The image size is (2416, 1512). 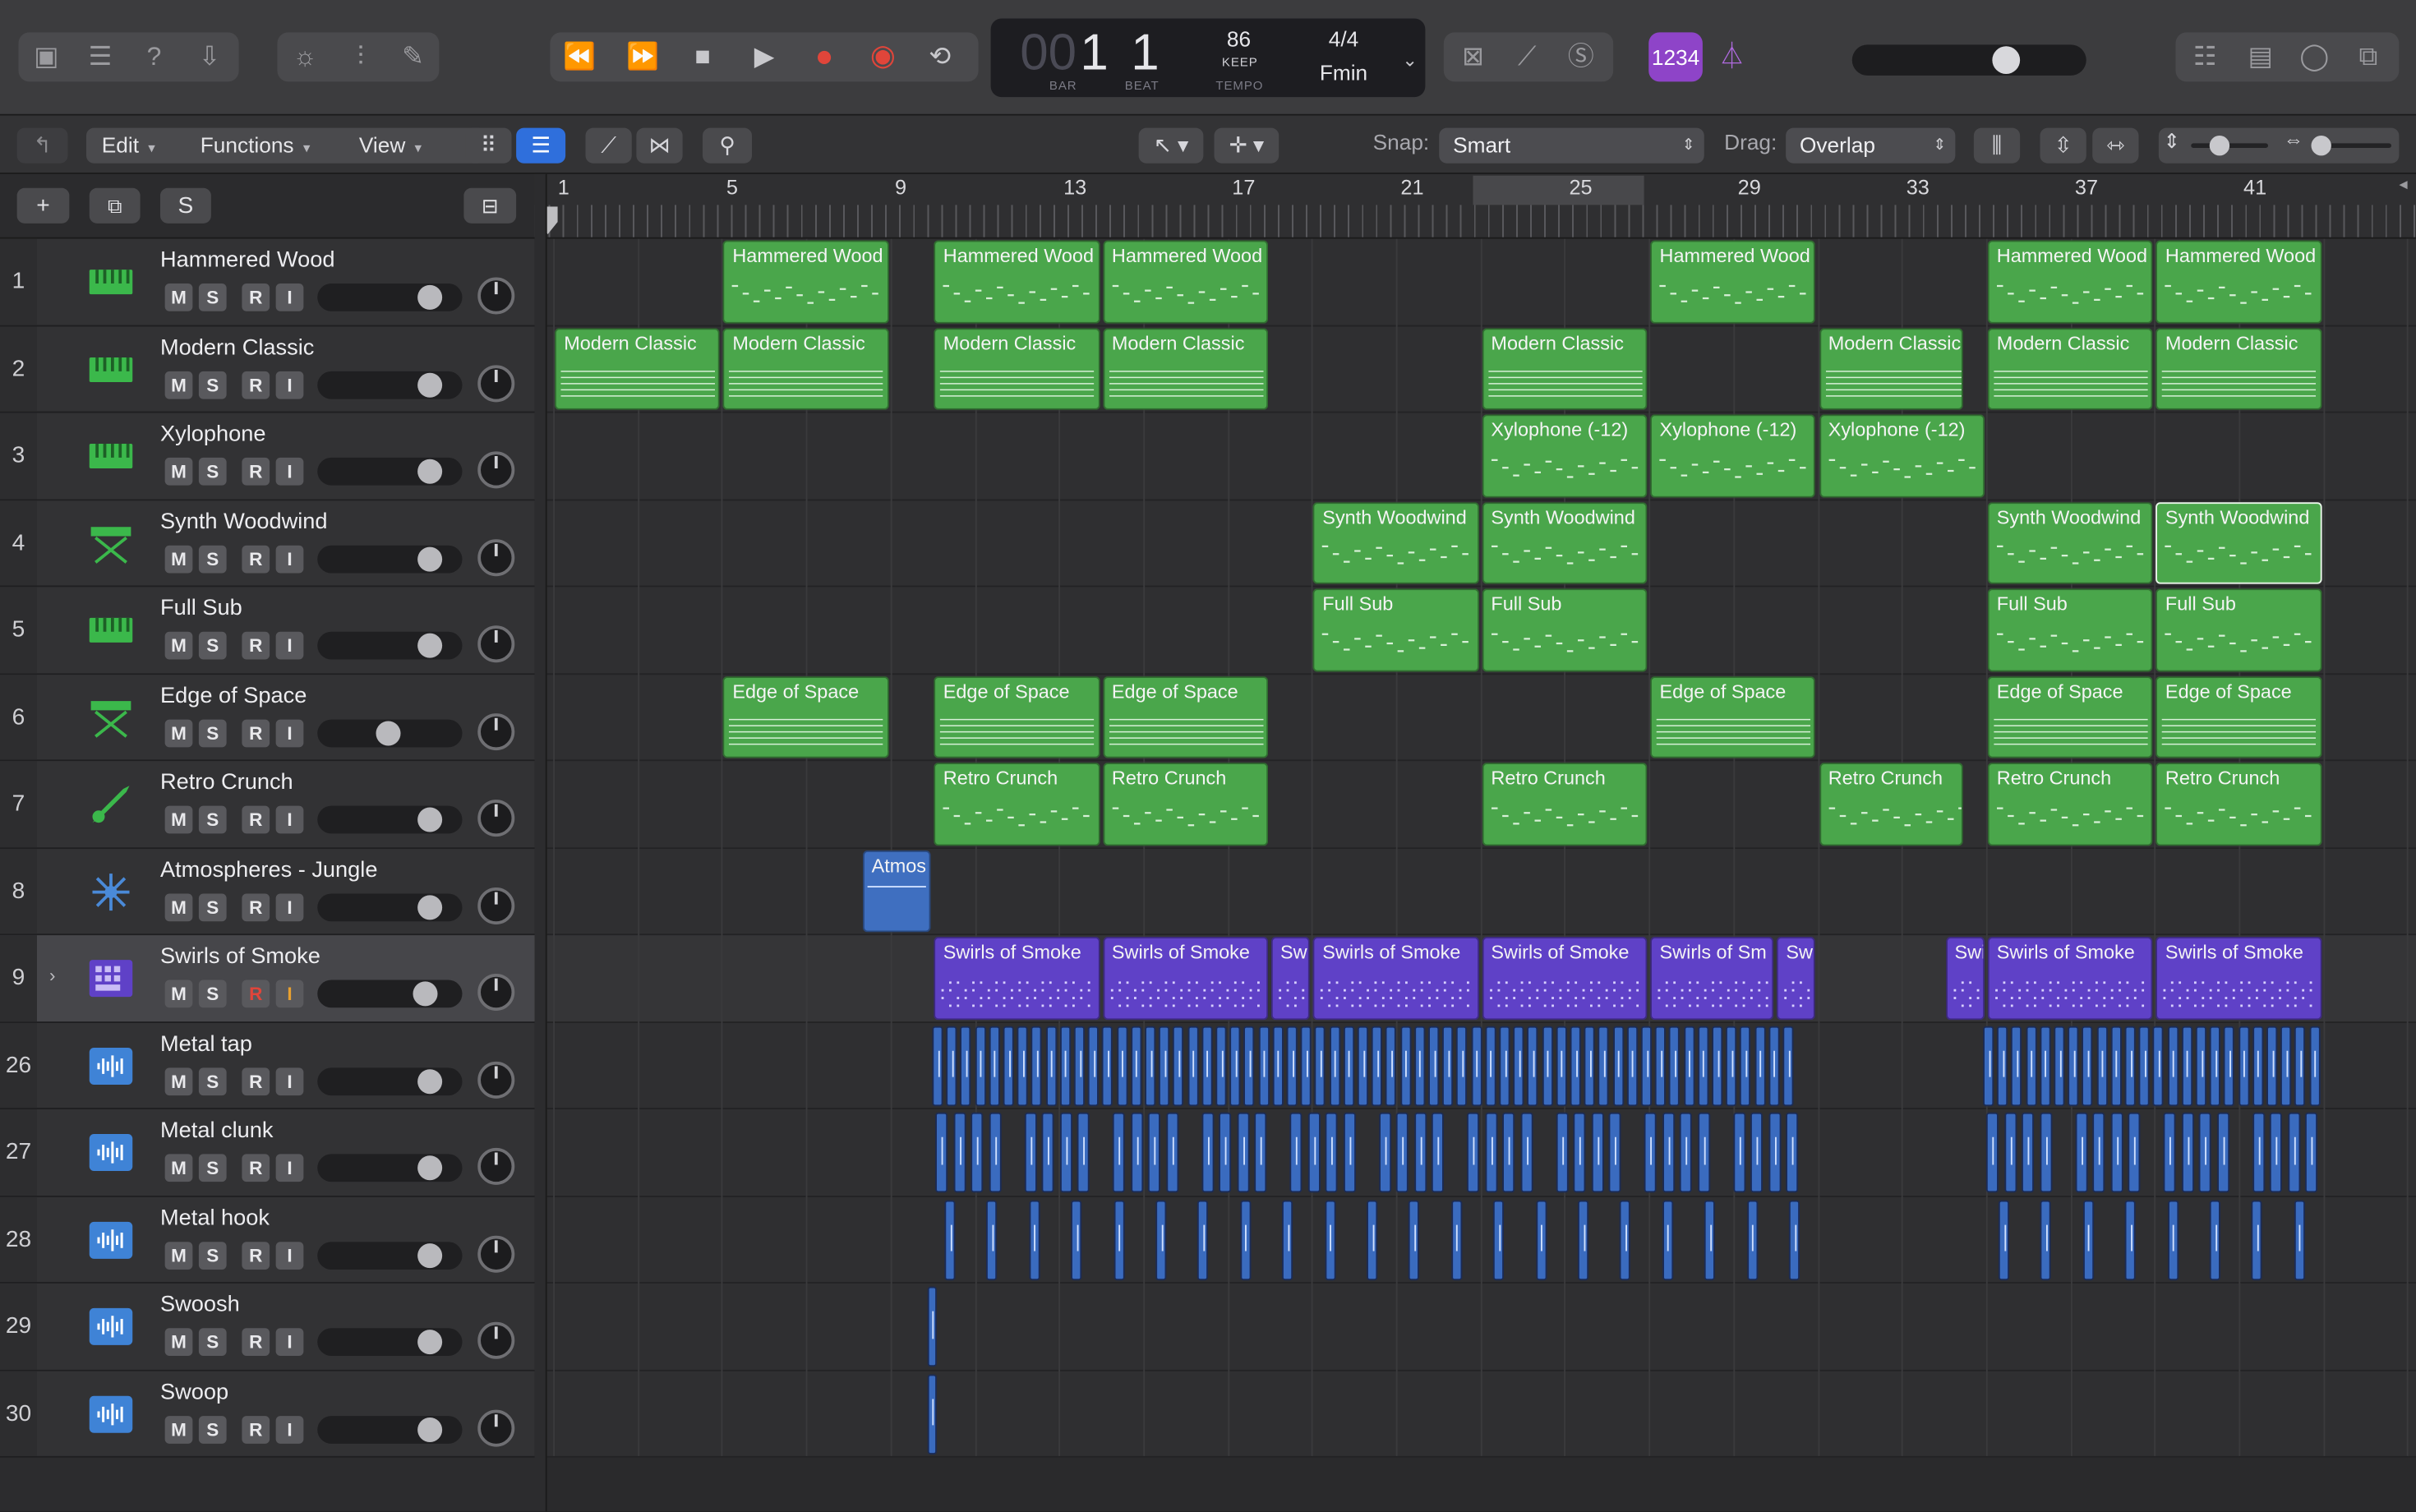 I want to click on track-name: Atmospheres - Jungle, so click(x=269, y=870).